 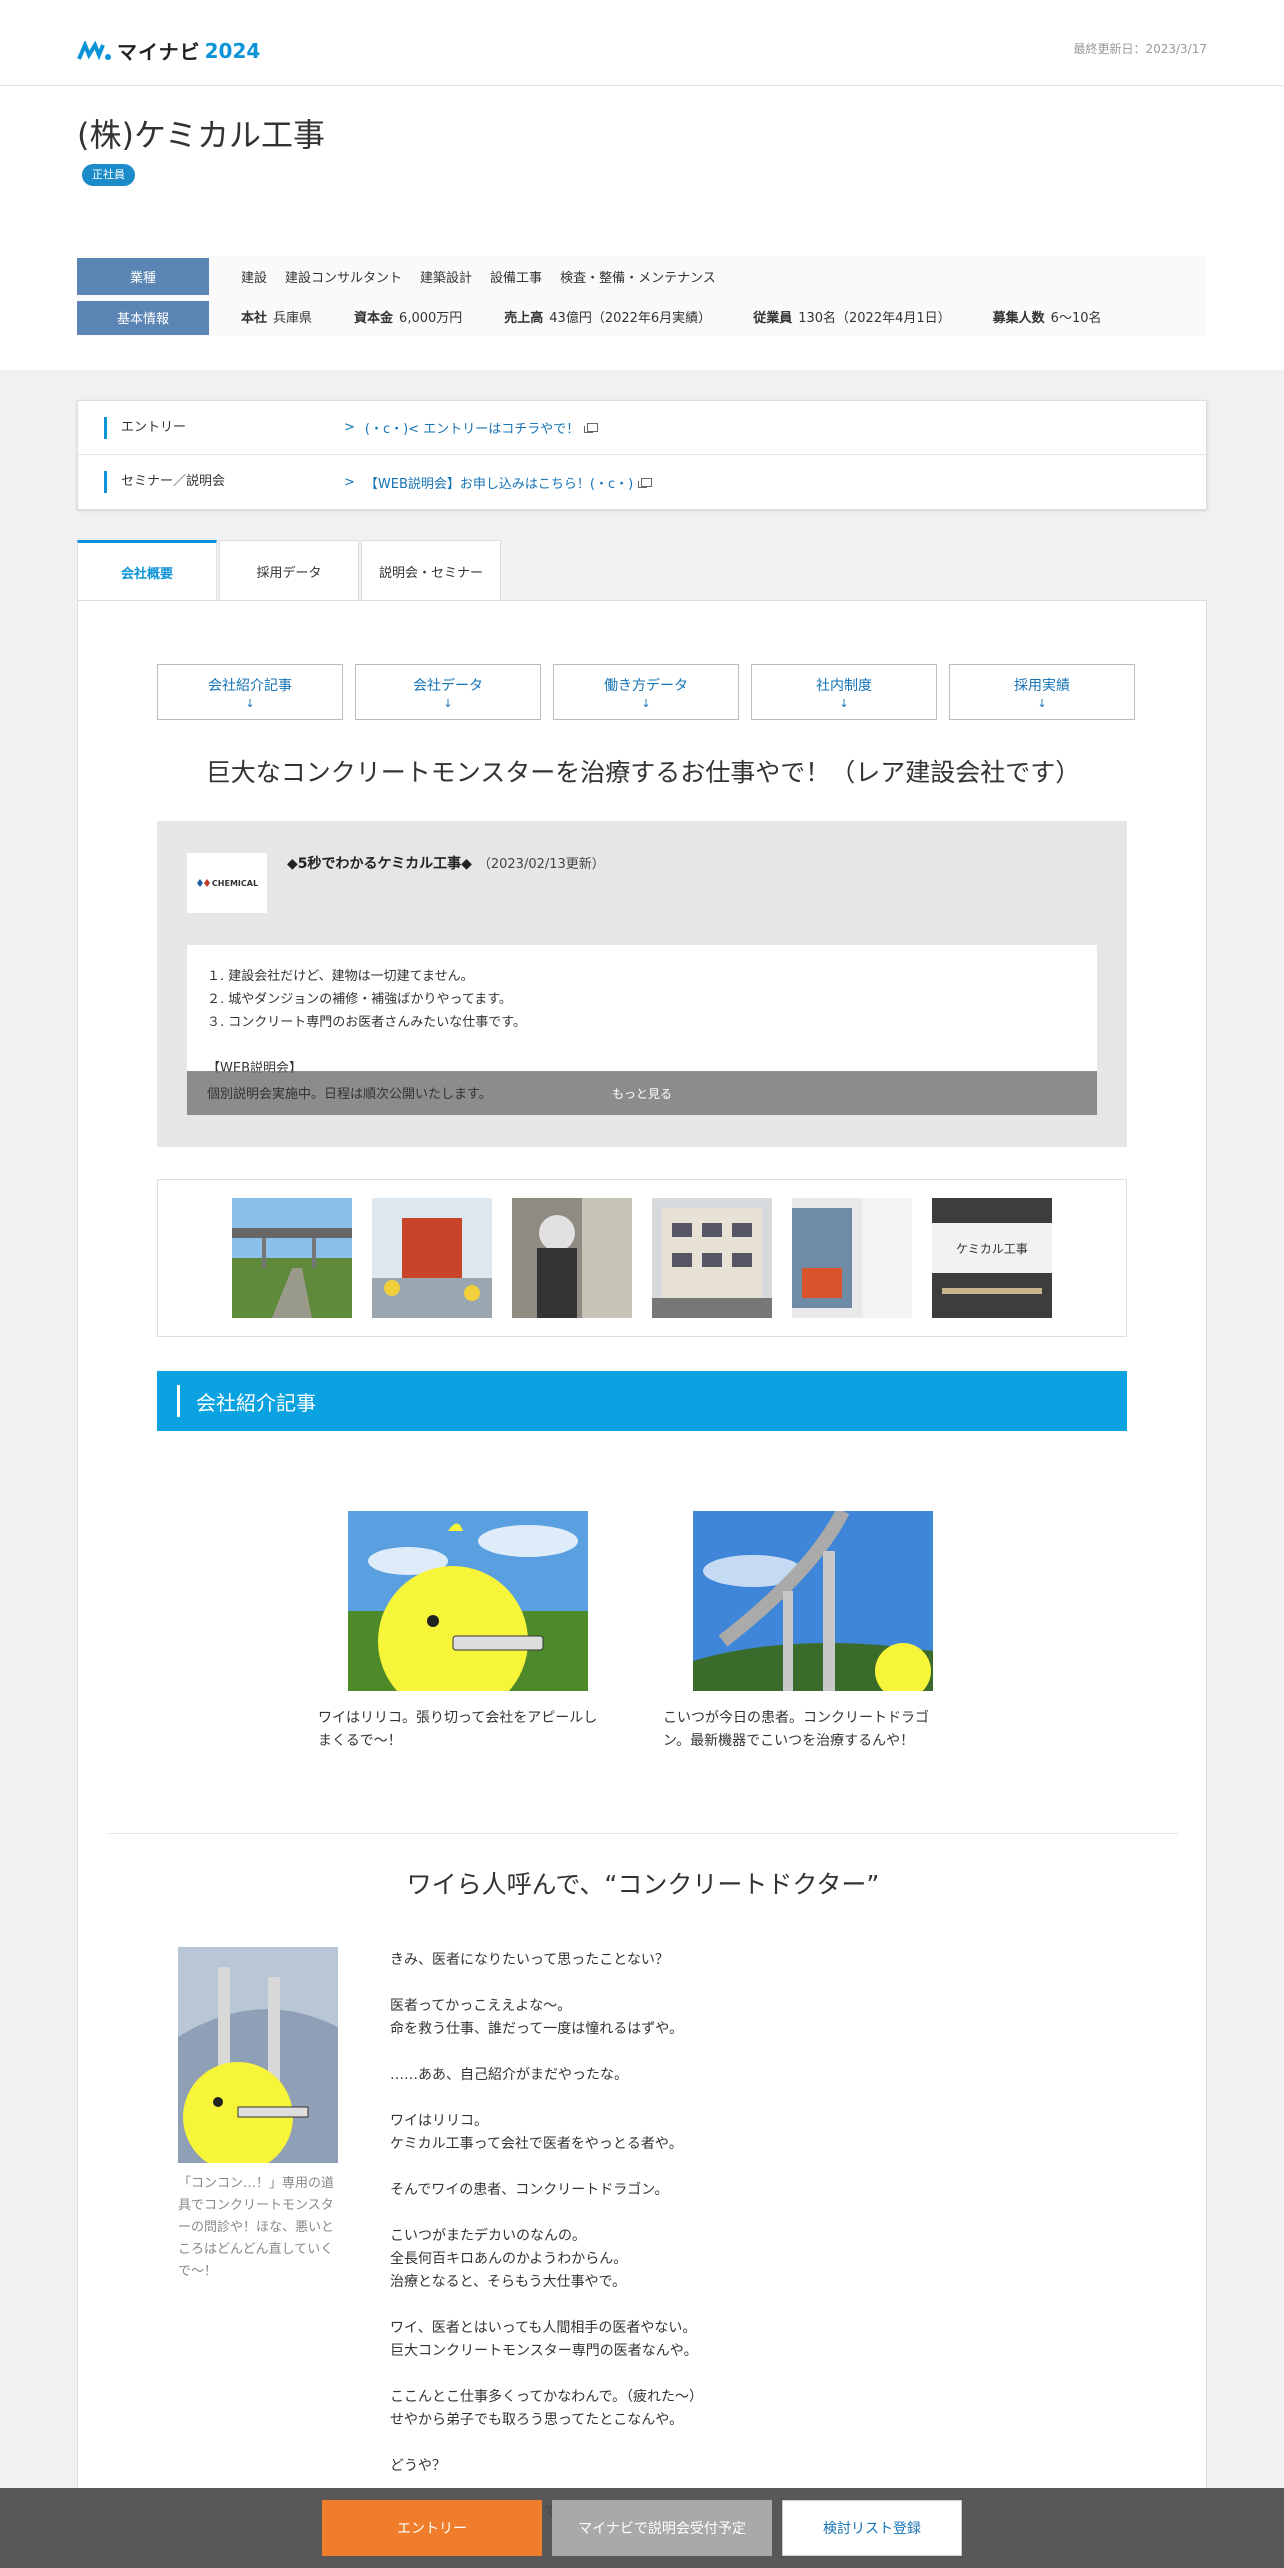 What do you see at coordinates (541, 864) in the screenshot?
I see `intro-date: （2023/02/13更新）` at bounding box center [541, 864].